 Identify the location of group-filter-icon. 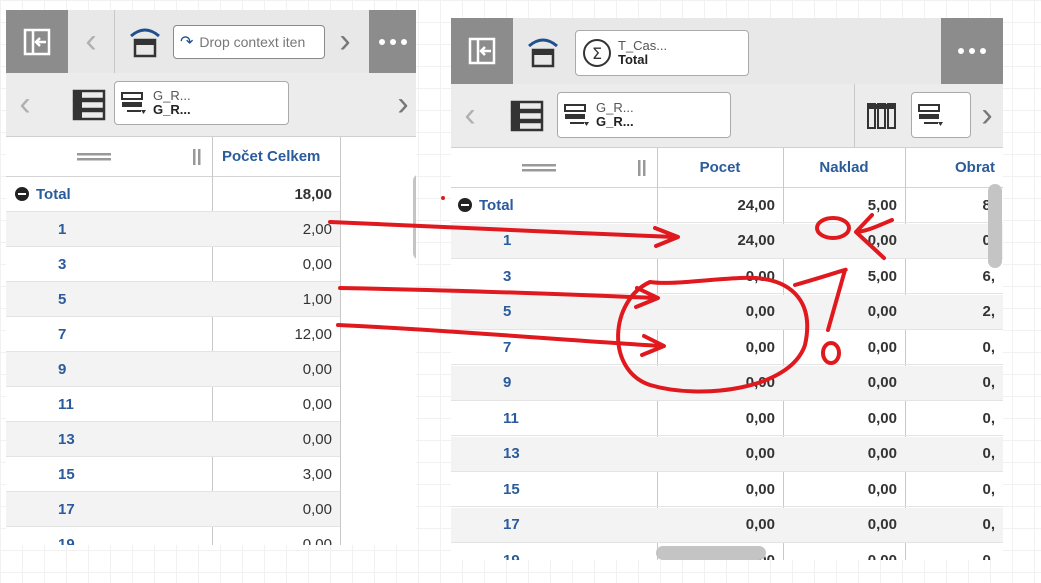
(930, 115).